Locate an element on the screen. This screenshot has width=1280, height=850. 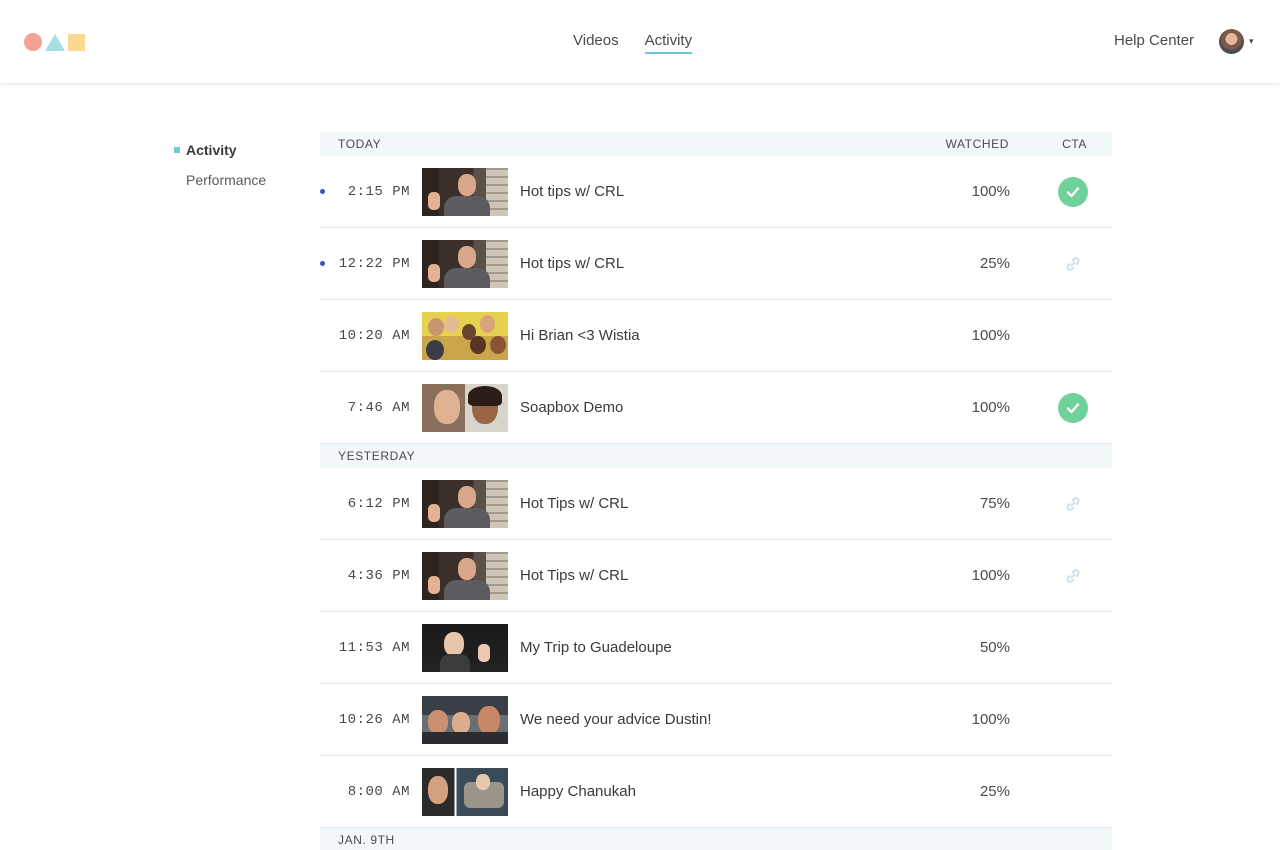
main-nav: Videos Activity is located at coordinates (632, 42).